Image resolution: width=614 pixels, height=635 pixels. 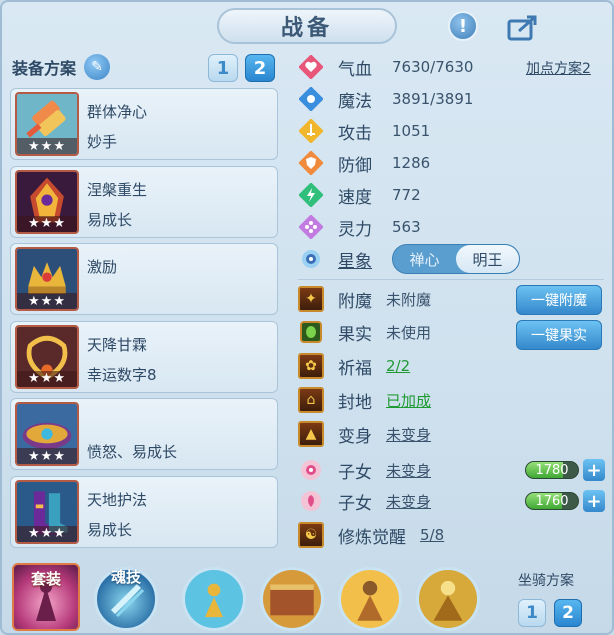 What do you see at coordinates (532, 613) in the screenshot?
I see `mount-plan-tab-1: 1` at bounding box center [532, 613].